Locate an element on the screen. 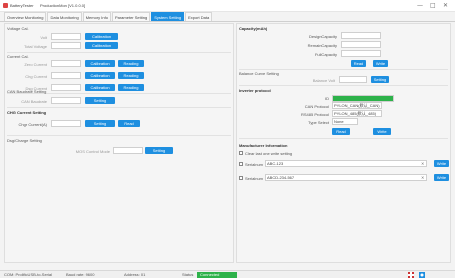 The image size is (455, 278). dsg-current-reading-button: Reading is located at coordinates (131, 87).